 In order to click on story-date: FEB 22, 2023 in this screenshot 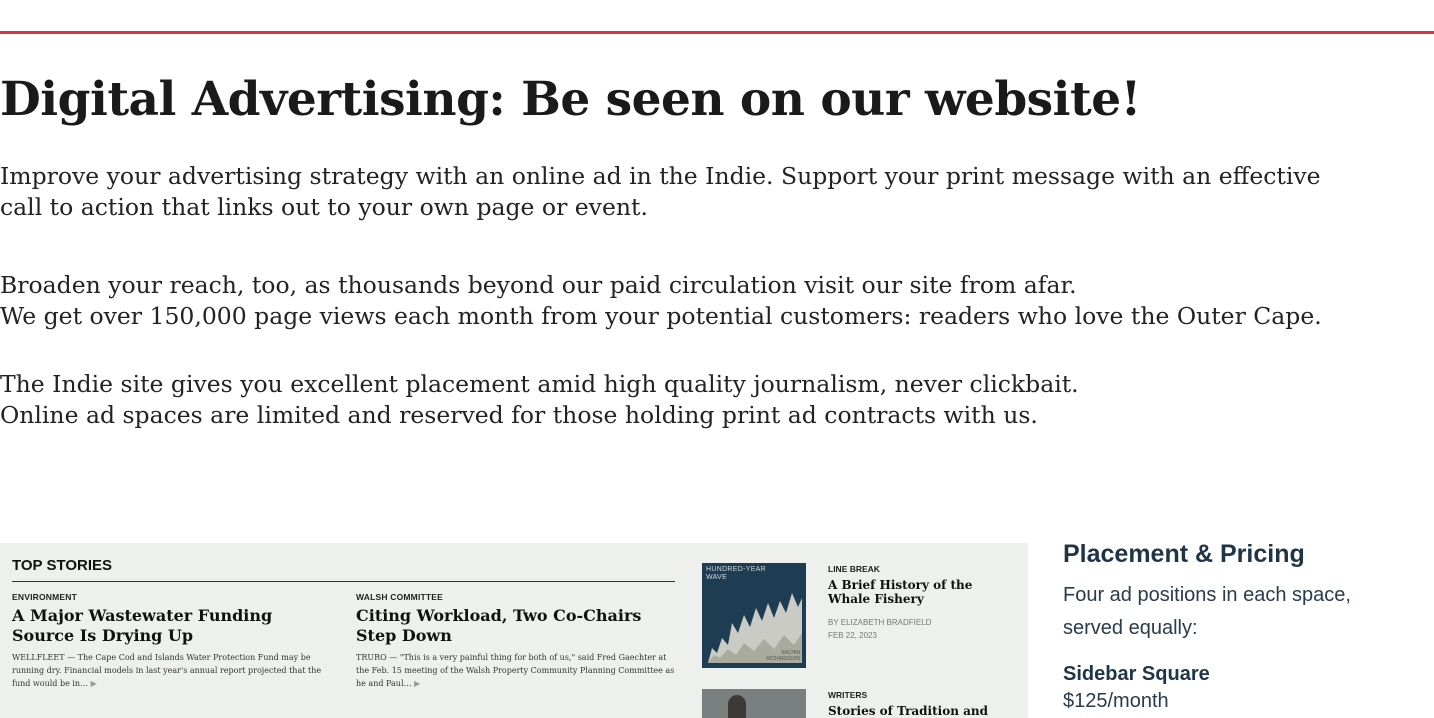, I will do `click(852, 635)`.